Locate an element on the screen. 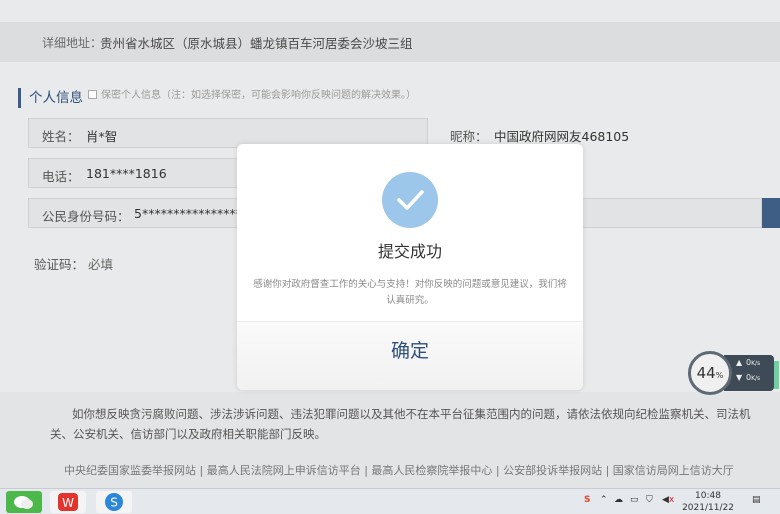 This screenshot has width=780, height=514. modal-title: 提交成功 is located at coordinates (409, 251).